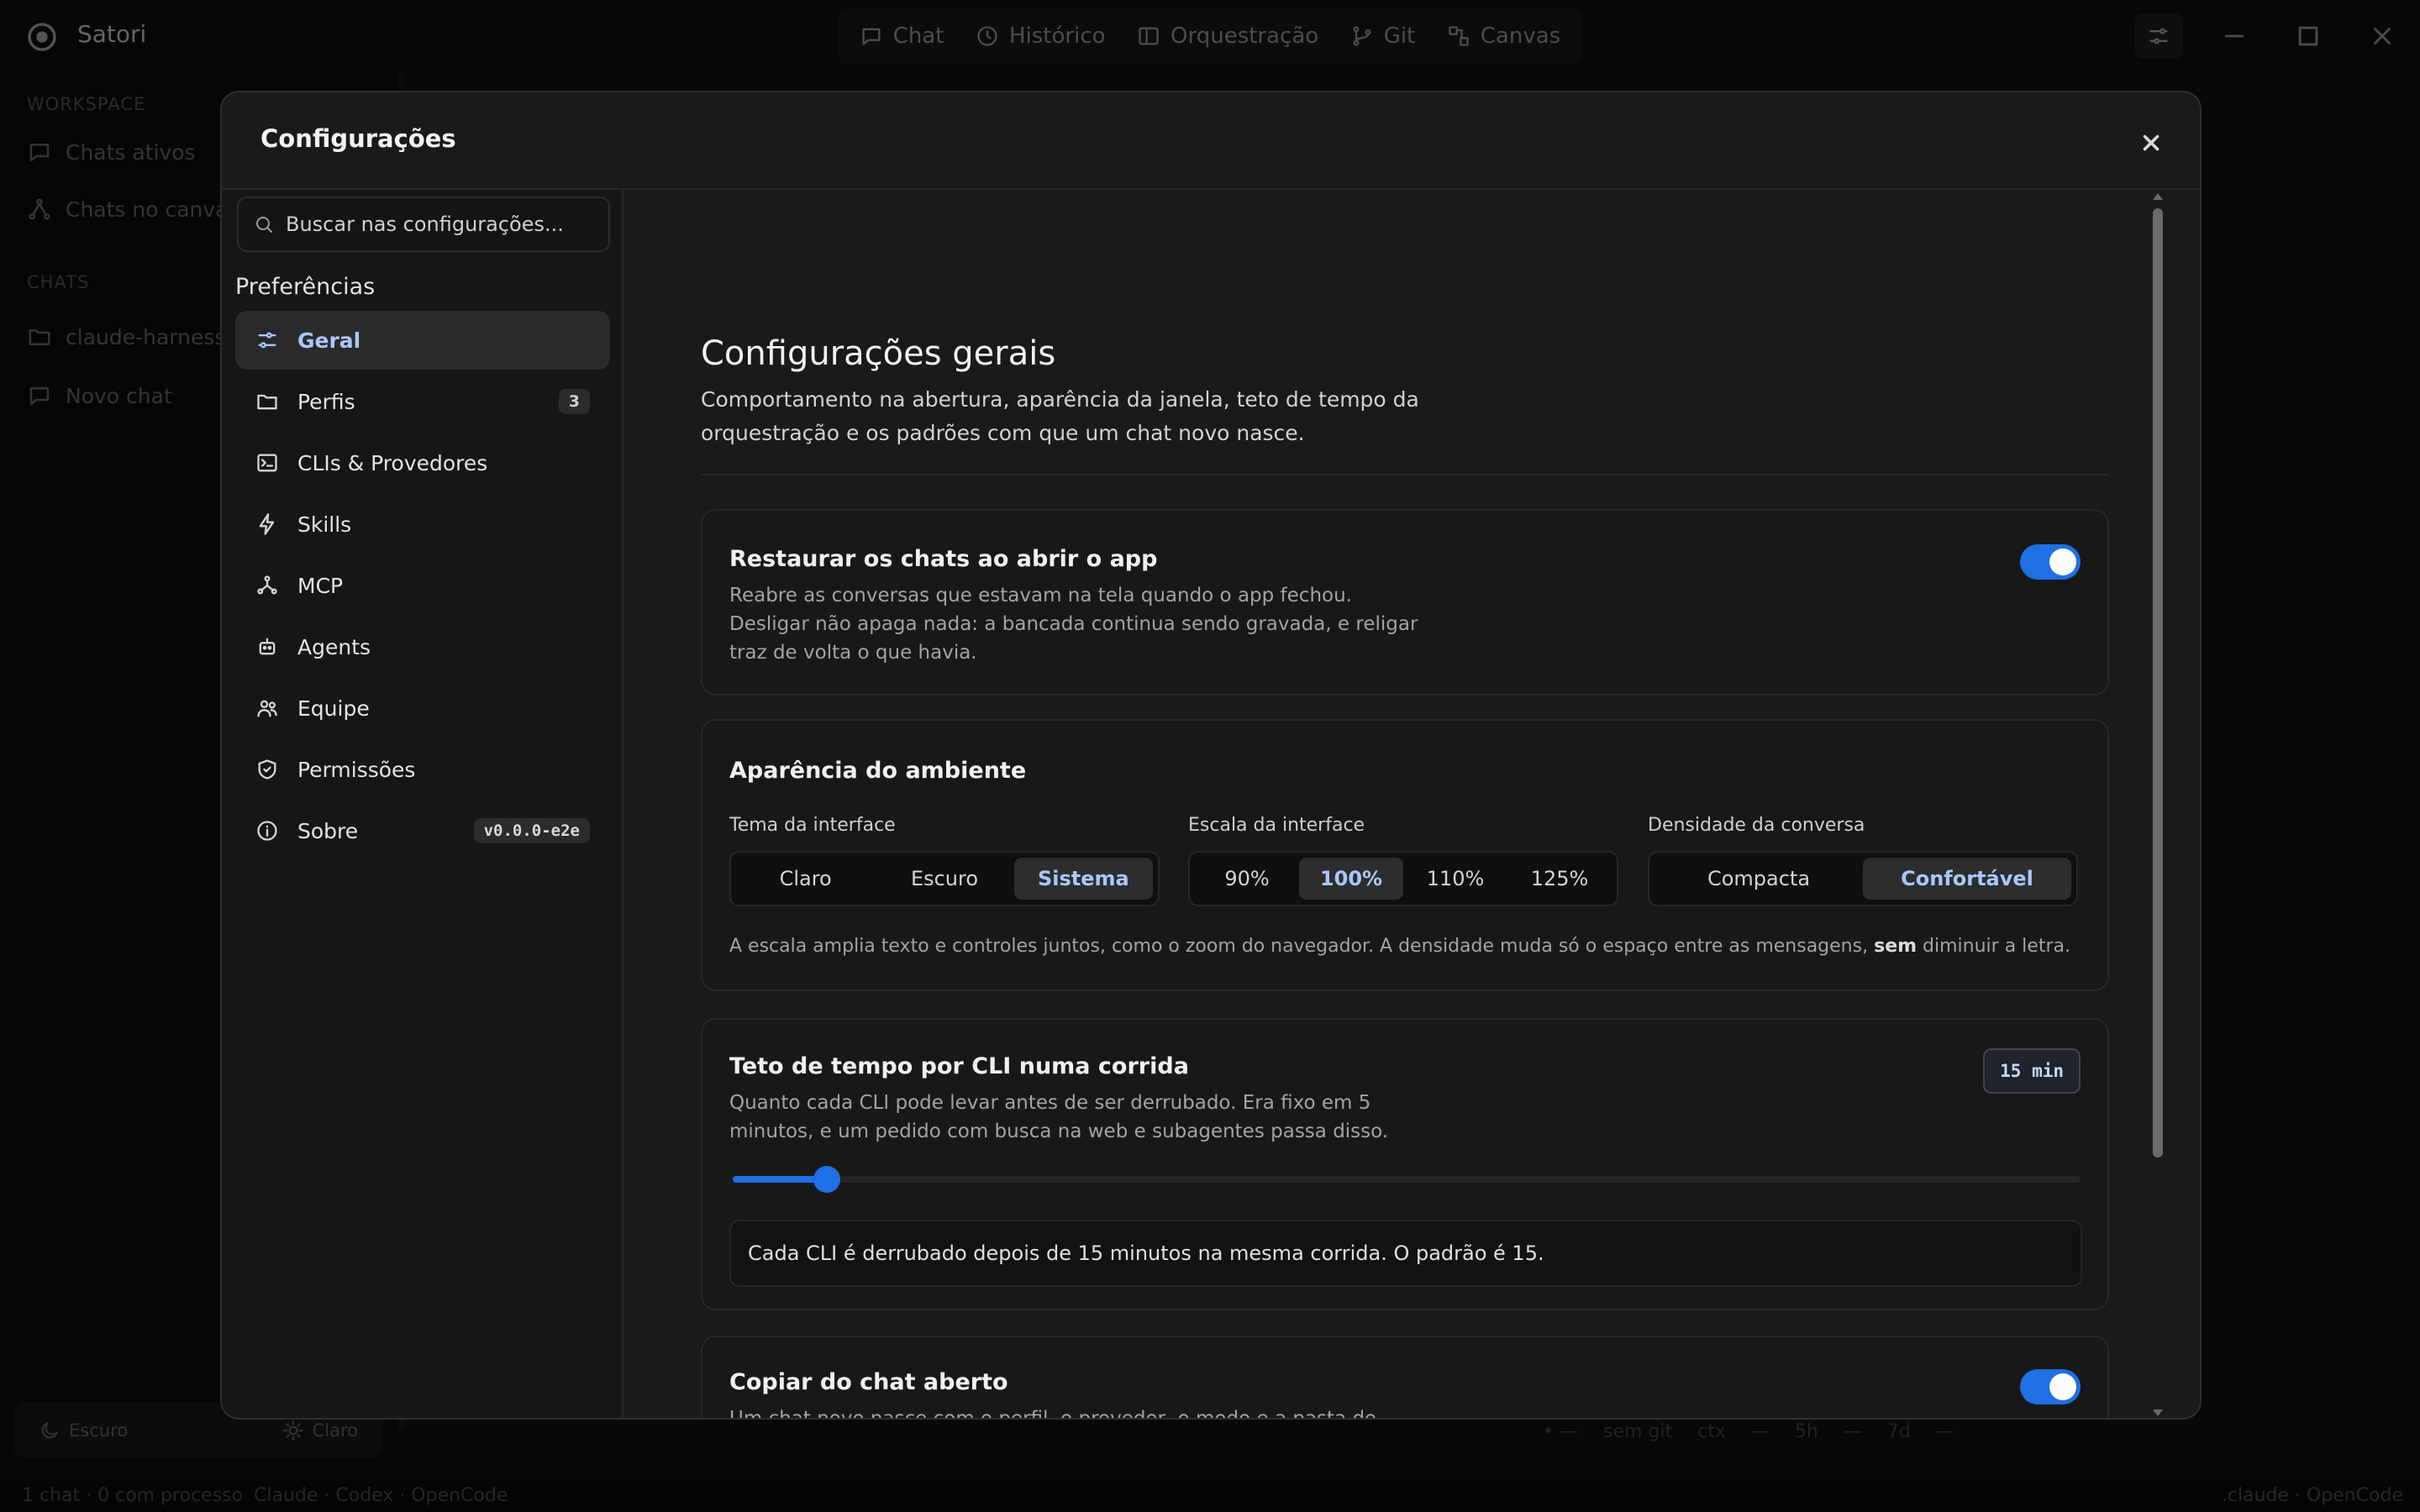 The width and height of the screenshot is (2420, 1512). What do you see at coordinates (356, 769) in the screenshot?
I see `nav-item-label: Permissões` at bounding box center [356, 769].